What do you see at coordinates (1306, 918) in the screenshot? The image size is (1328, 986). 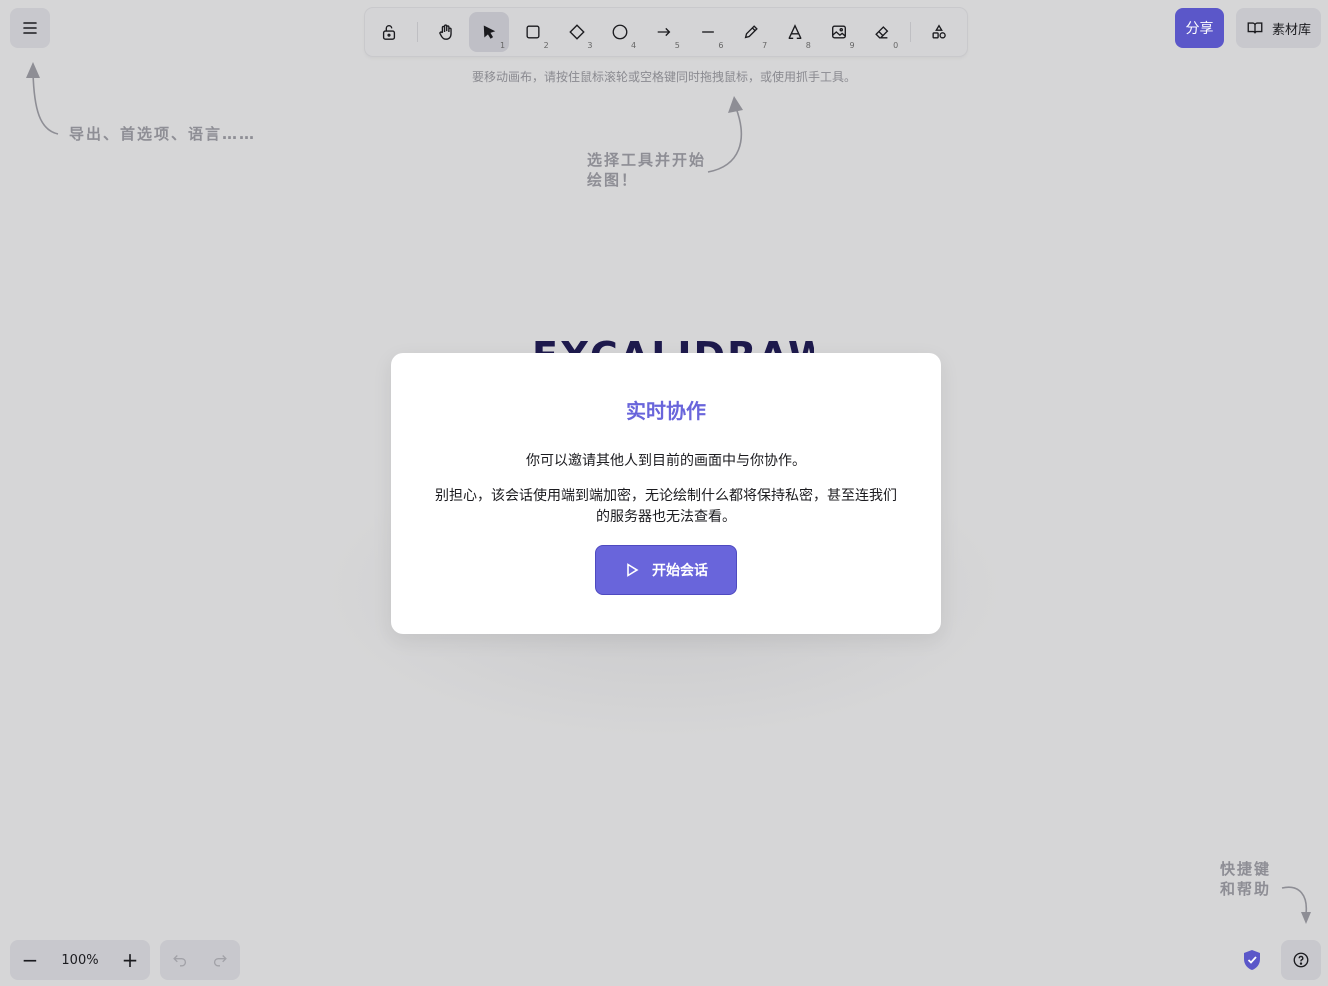 I see `help-hint-arrowhead` at bounding box center [1306, 918].